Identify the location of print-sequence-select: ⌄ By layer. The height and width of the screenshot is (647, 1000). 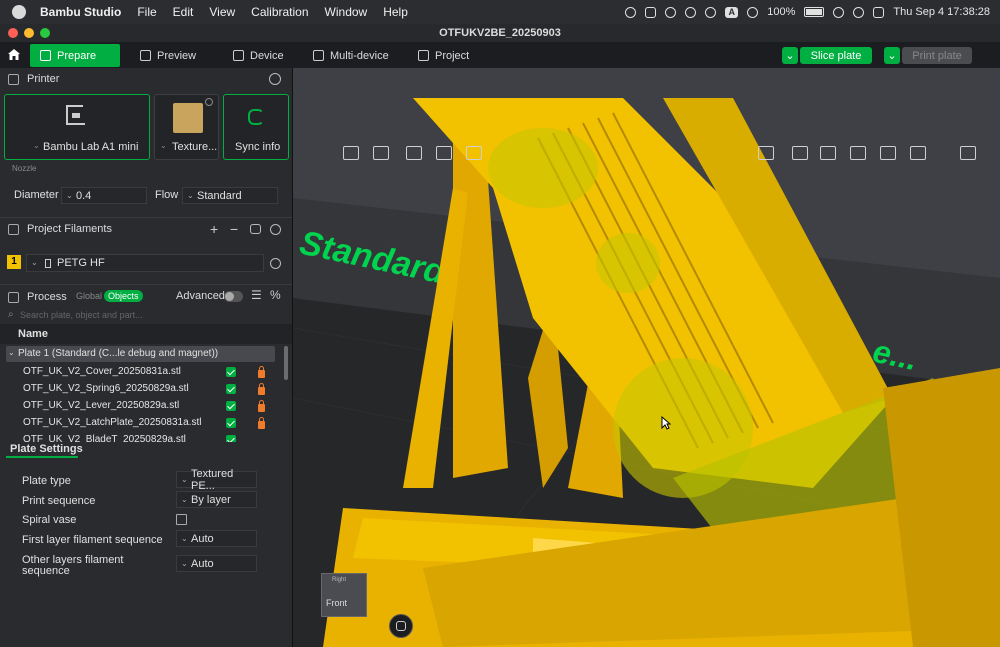
(216, 499).